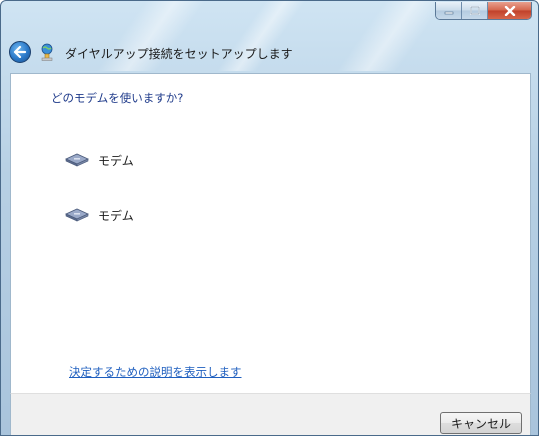 The image size is (539, 436). I want to click on close-button, so click(509, 10).